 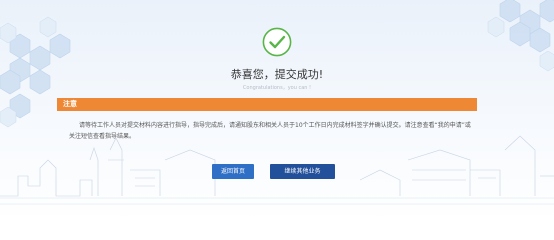 What do you see at coordinates (302, 171) in the screenshot?
I see `continue-business-button: 继续其他业务` at bounding box center [302, 171].